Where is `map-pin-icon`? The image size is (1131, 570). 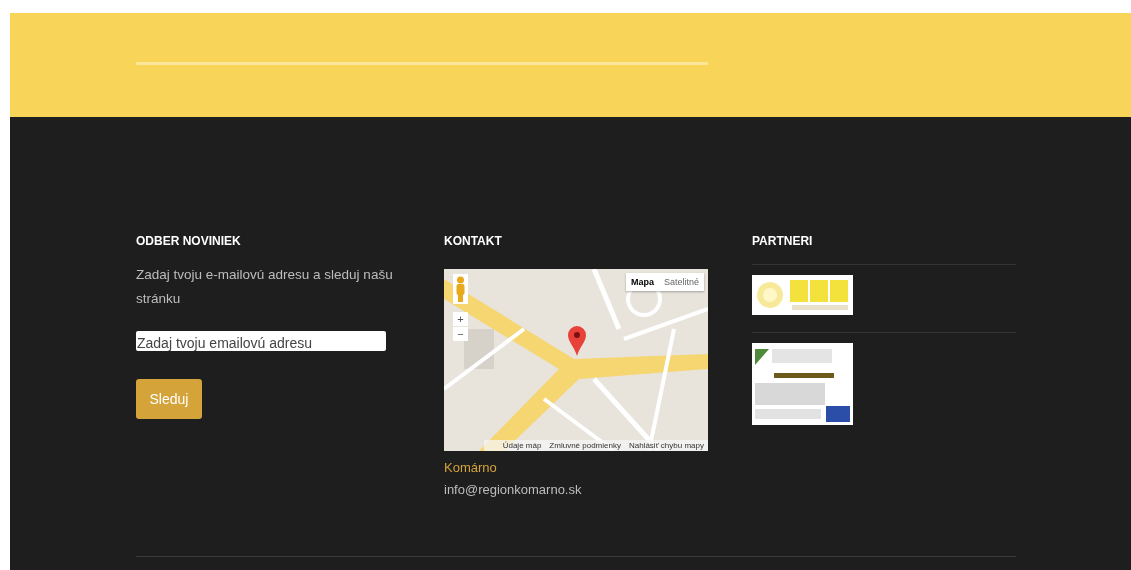
map-pin-icon is located at coordinates (577, 341).